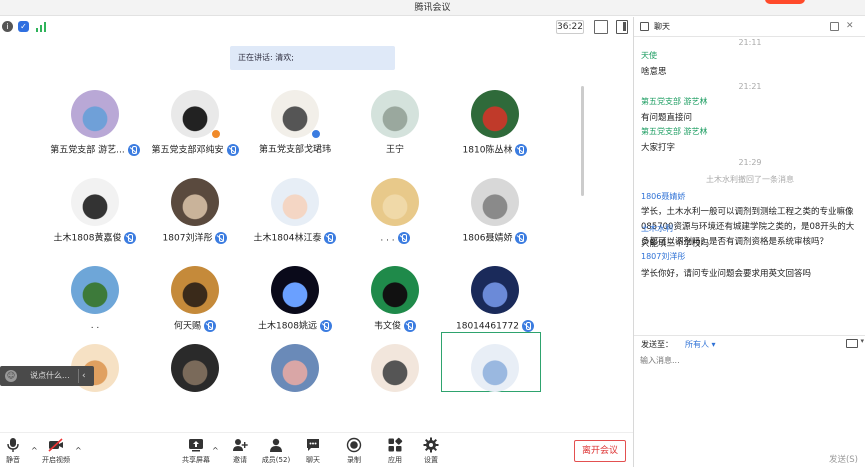 The height and width of the screenshot is (467, 865). I want to click on video-options-caret: ^, so click(78, 450).